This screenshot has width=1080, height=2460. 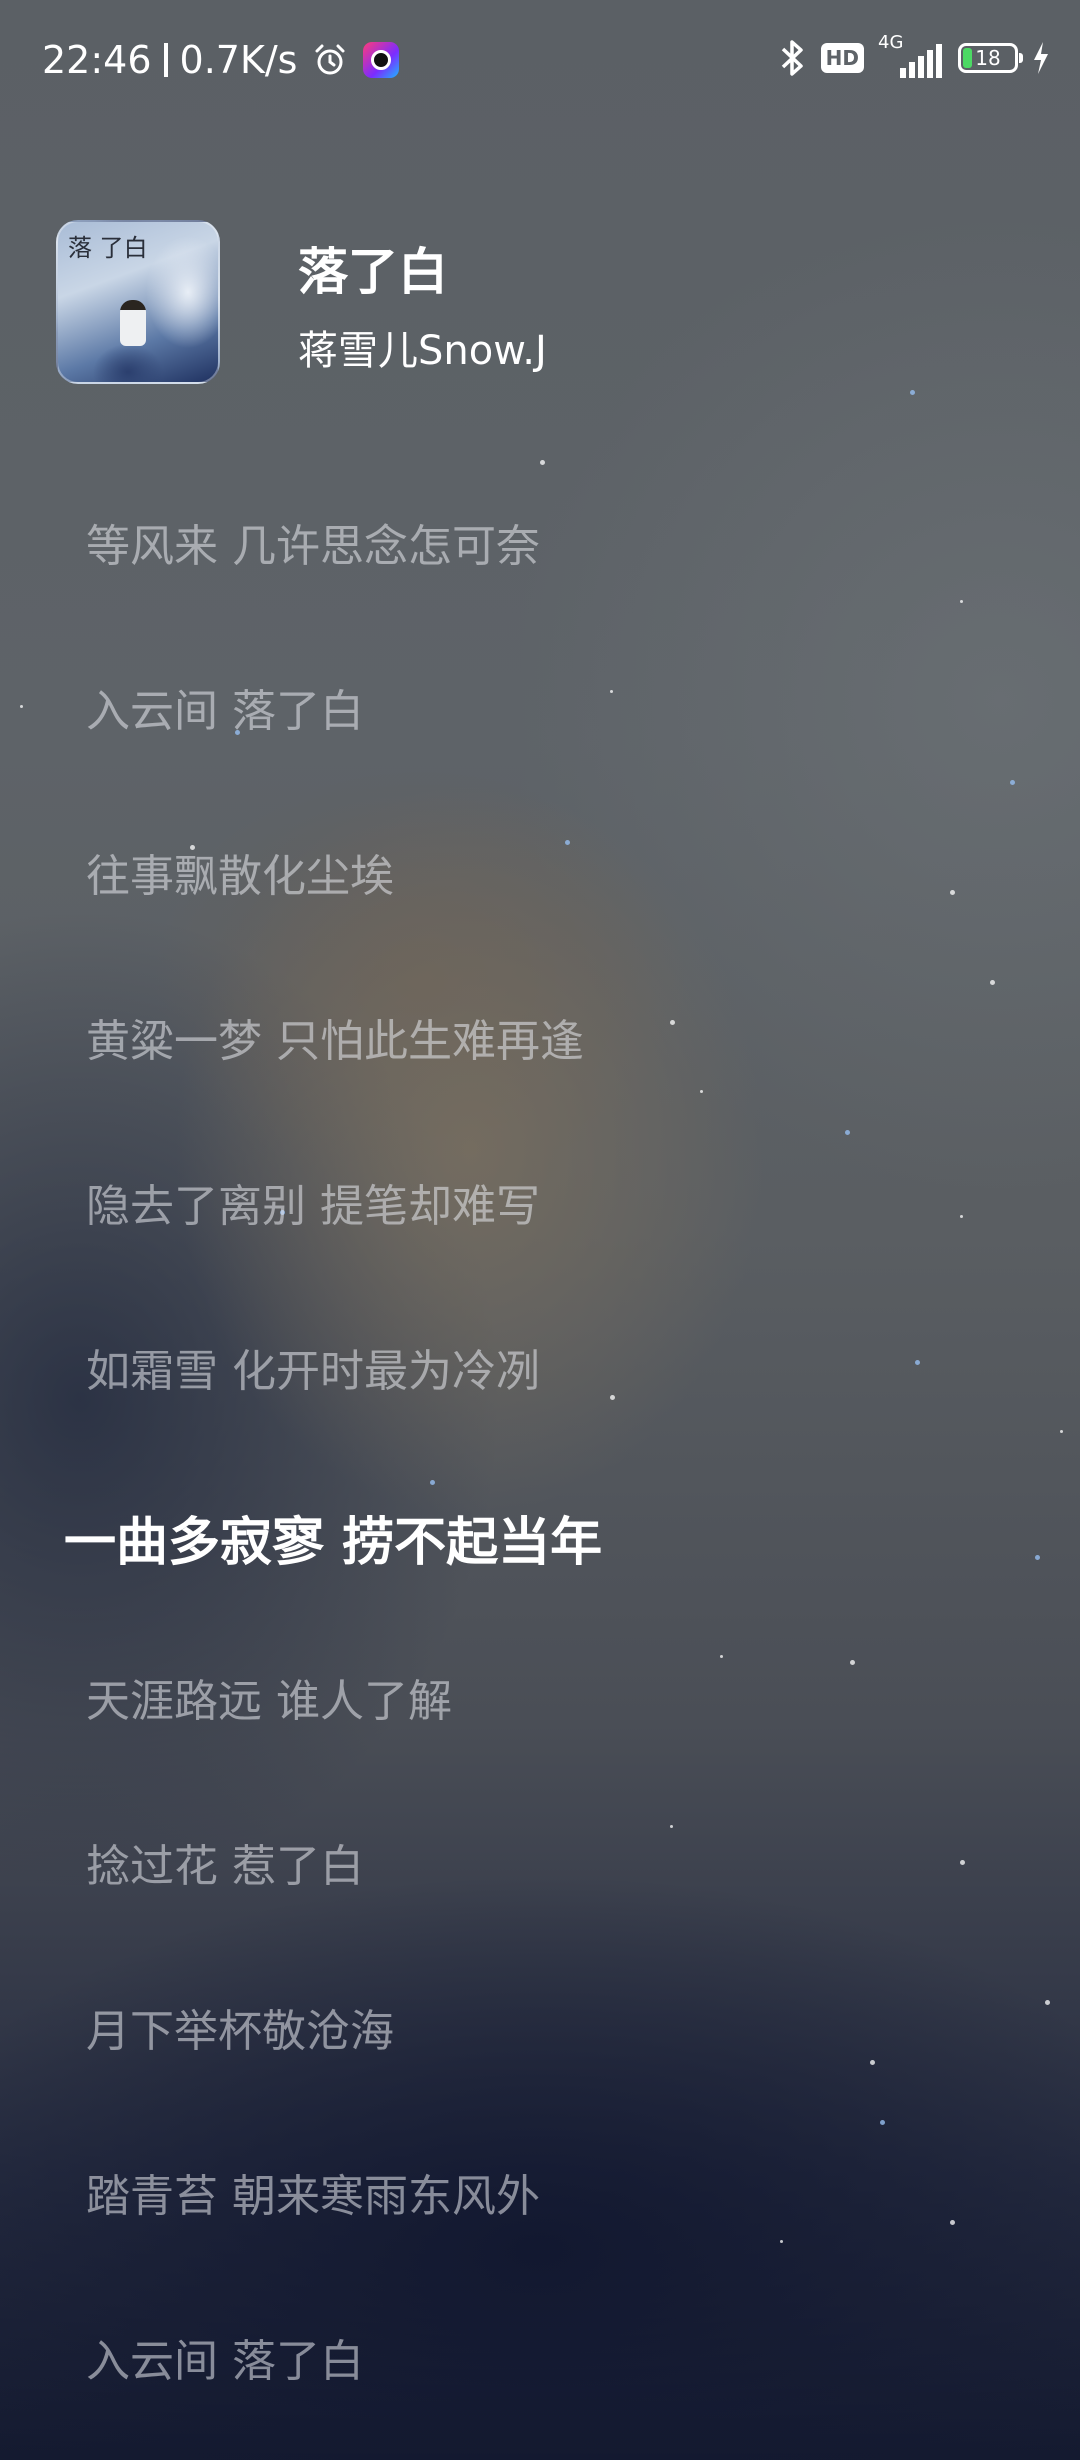 I want to click on lyric-line: 往事飘散化尘埃, so click(x=240, y=872).